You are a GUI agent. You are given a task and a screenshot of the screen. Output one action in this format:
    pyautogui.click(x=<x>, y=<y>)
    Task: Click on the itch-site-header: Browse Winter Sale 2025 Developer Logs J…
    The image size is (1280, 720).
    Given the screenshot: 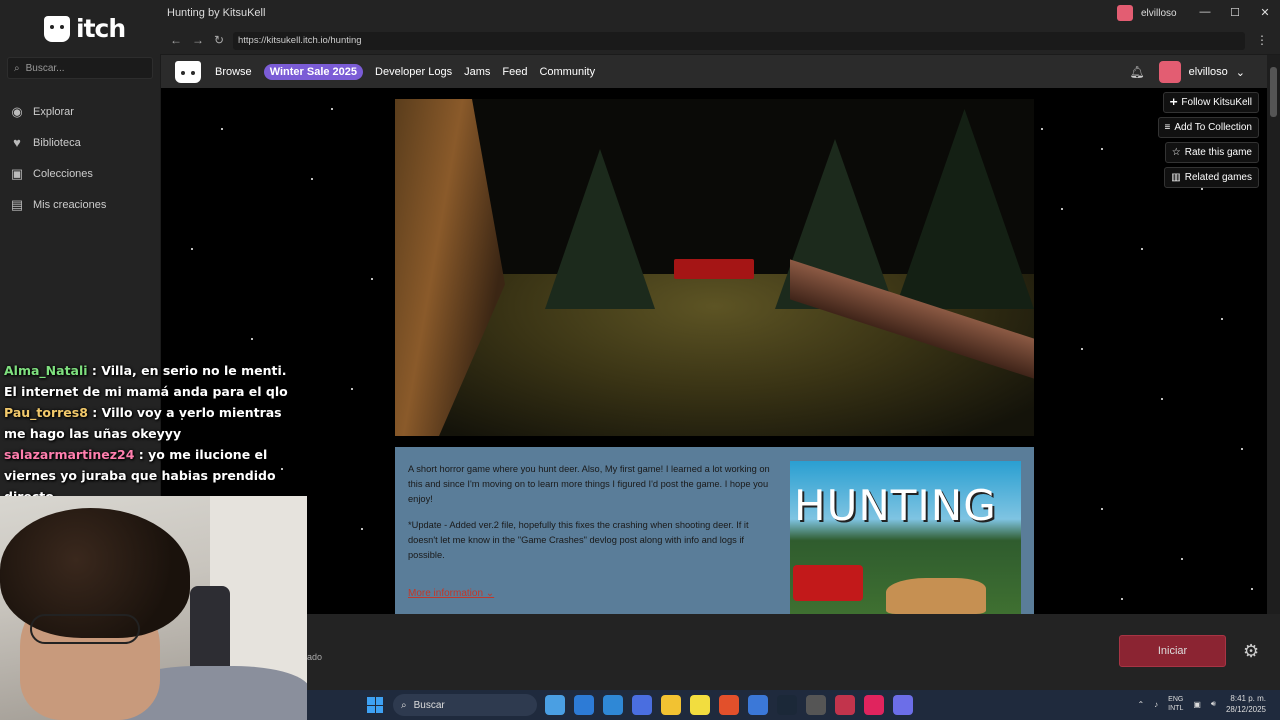 What is the action you would take?
    pyautogui.click(x=714, y=71)
    